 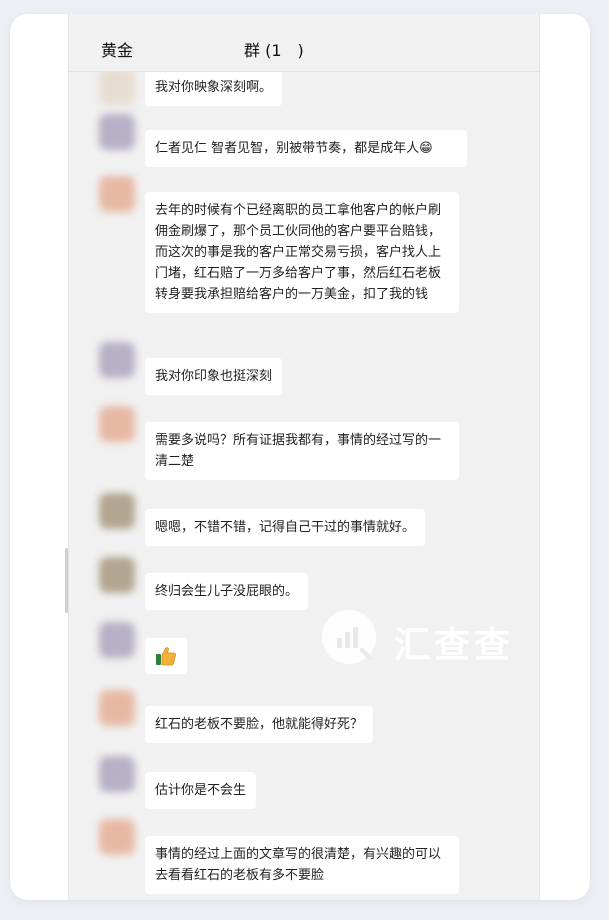 What do you see at coordinates (349, 637) in the screenshot?
I see `chart-magnifier-icon` at bounding box center [349, 637].